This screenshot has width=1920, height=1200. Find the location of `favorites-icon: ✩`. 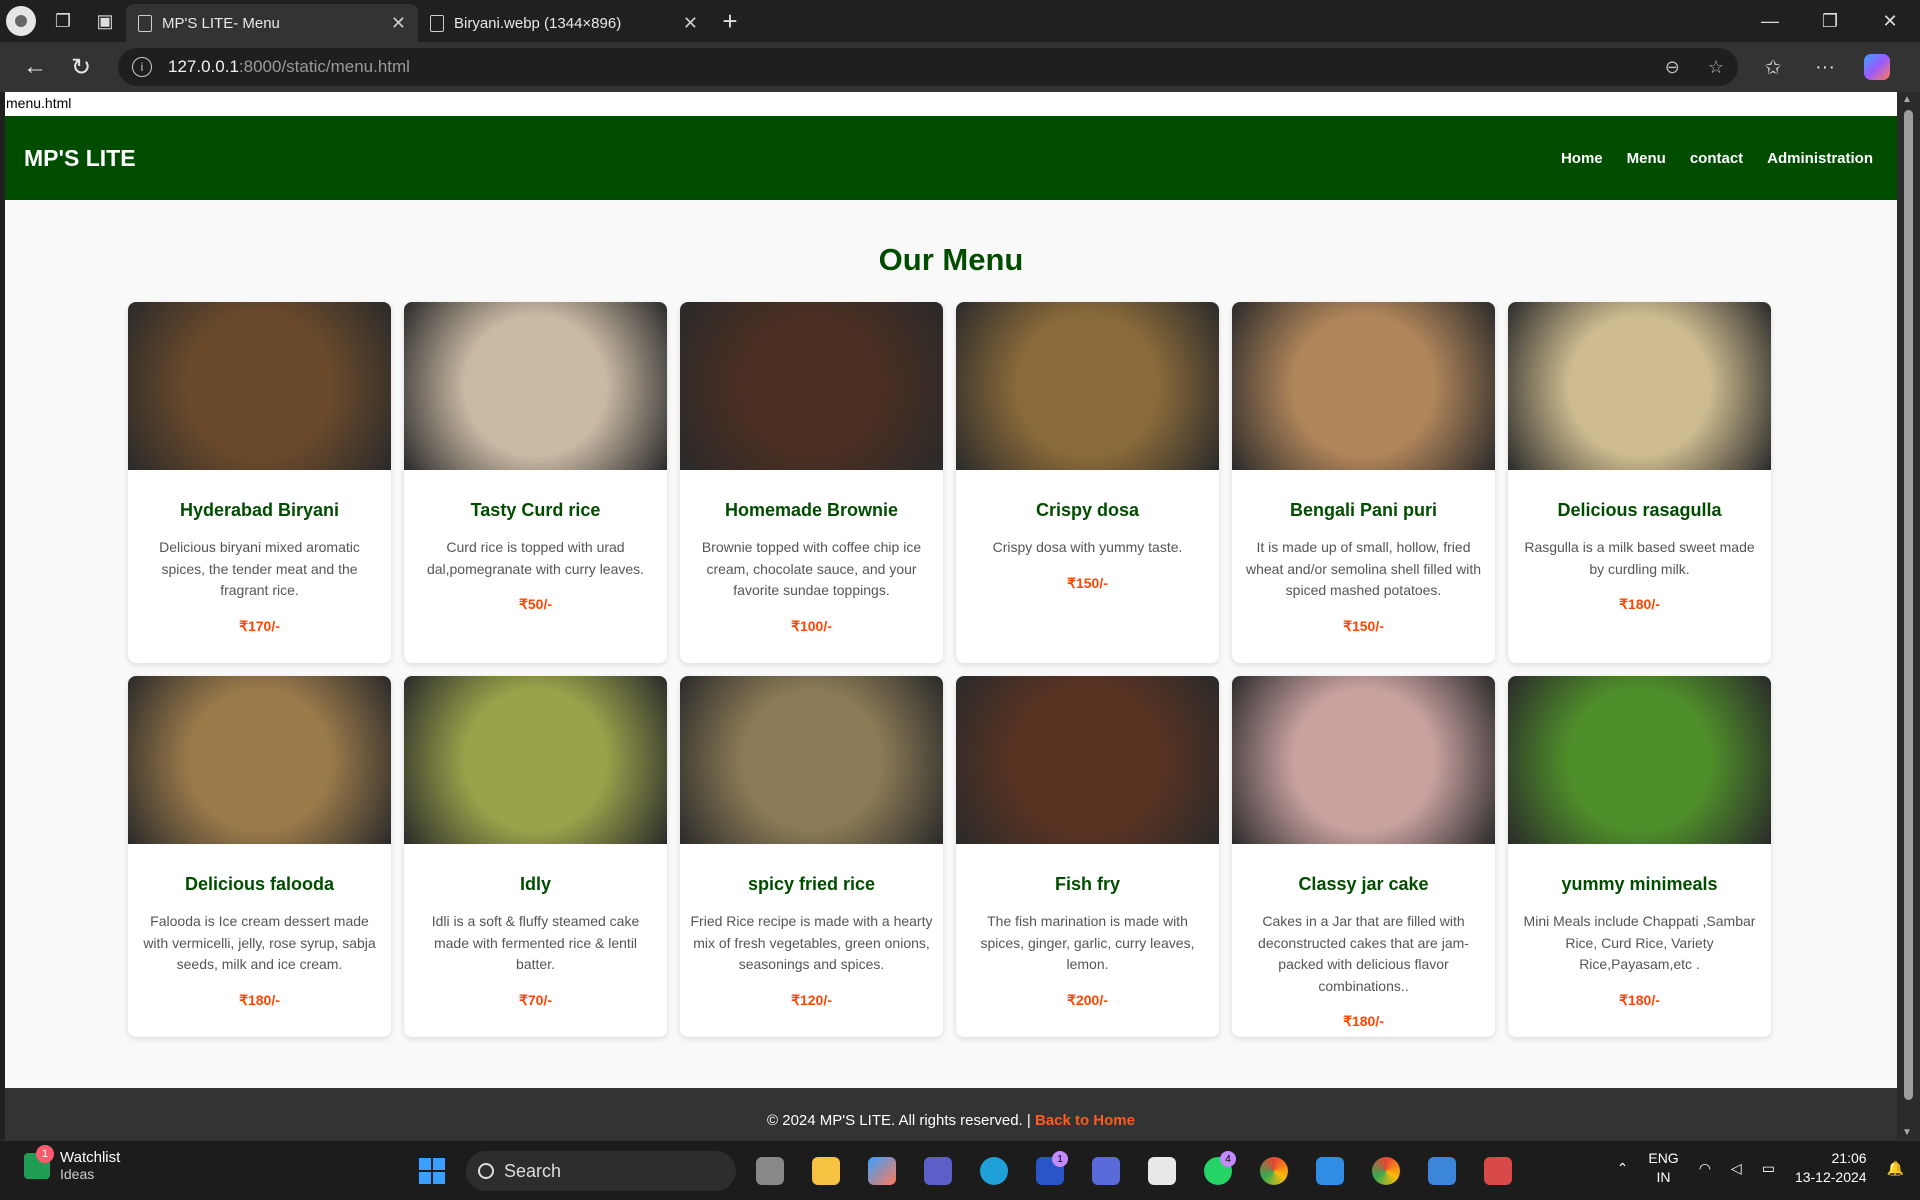

favorites-icon: ✩ is located at coordinates (1773, 67).